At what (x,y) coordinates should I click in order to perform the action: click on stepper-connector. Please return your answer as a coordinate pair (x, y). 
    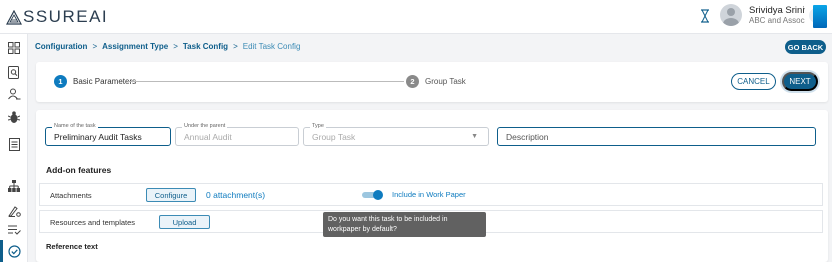
    Looking at the image, I should click on (266, 81).